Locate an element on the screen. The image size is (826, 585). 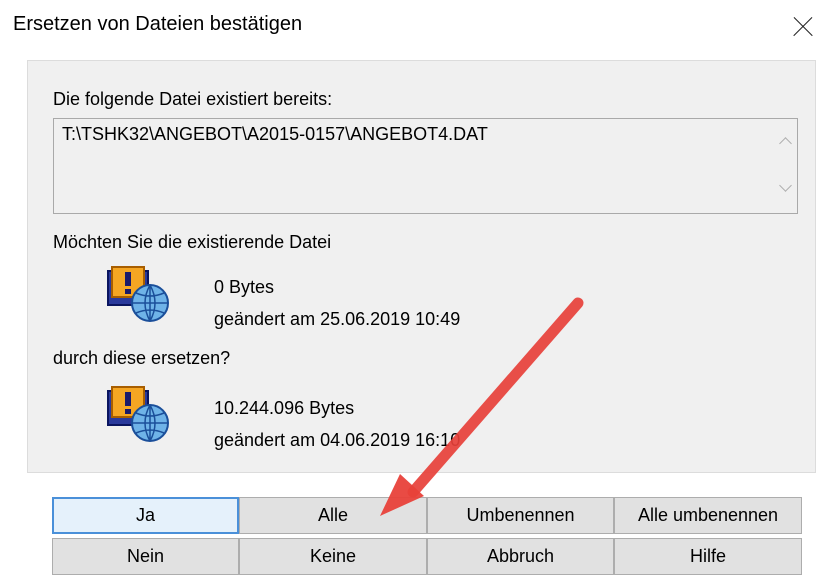
cancel-button: Abbruch is located at coordinates (520, 556).